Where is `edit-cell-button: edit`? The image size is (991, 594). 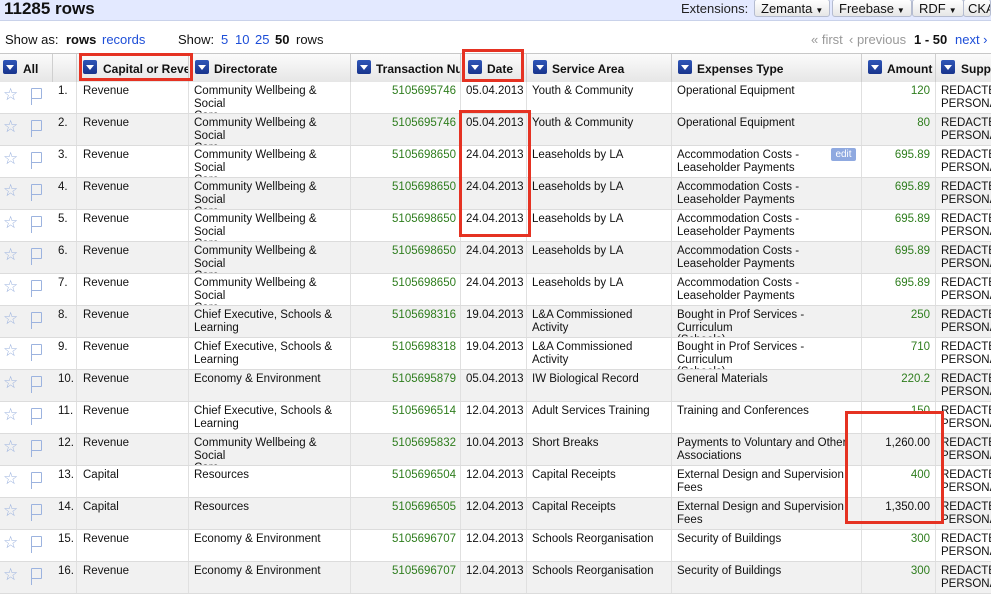
edit-cell-button: edit is located at coordinates (843, 154).